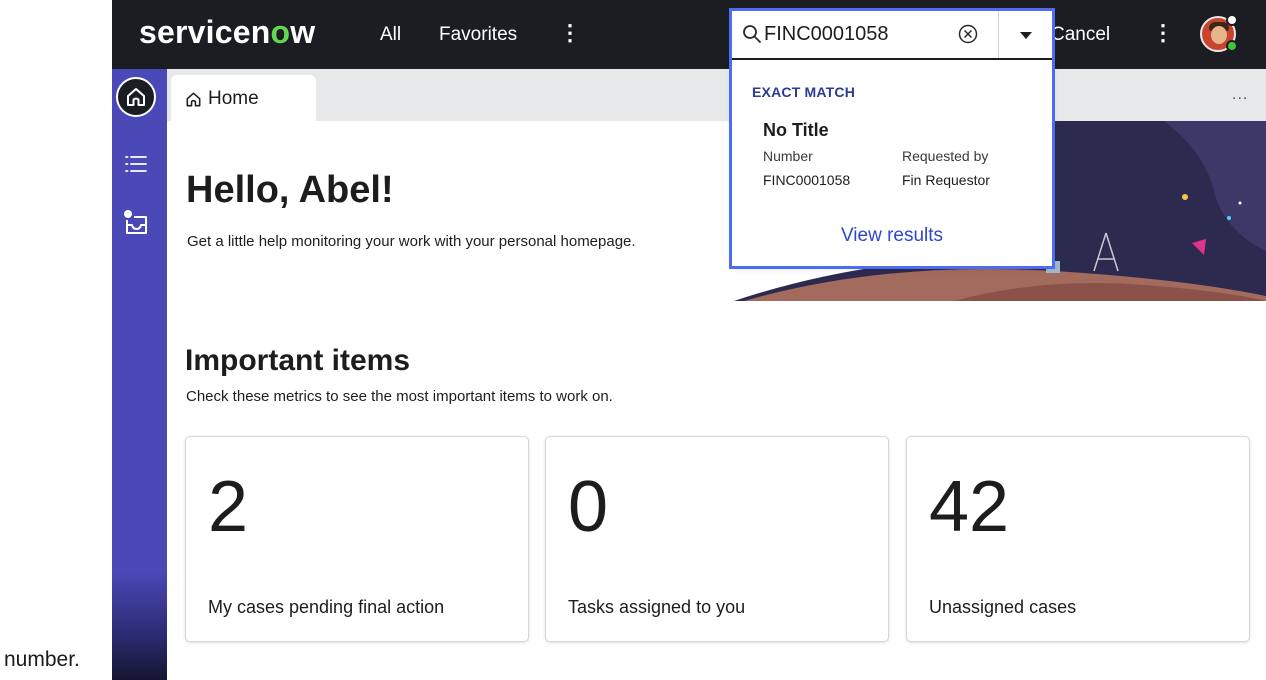 The image size is (1266, 680). I want to click on avatar-face, so click(1219, 35).